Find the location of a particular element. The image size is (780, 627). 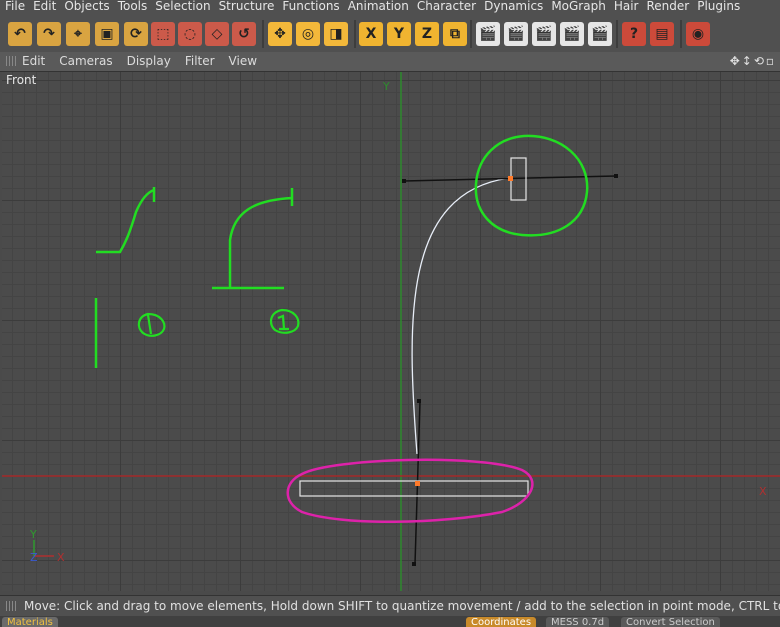

undo-icon: ↶ is located at coordinates (20, 34).